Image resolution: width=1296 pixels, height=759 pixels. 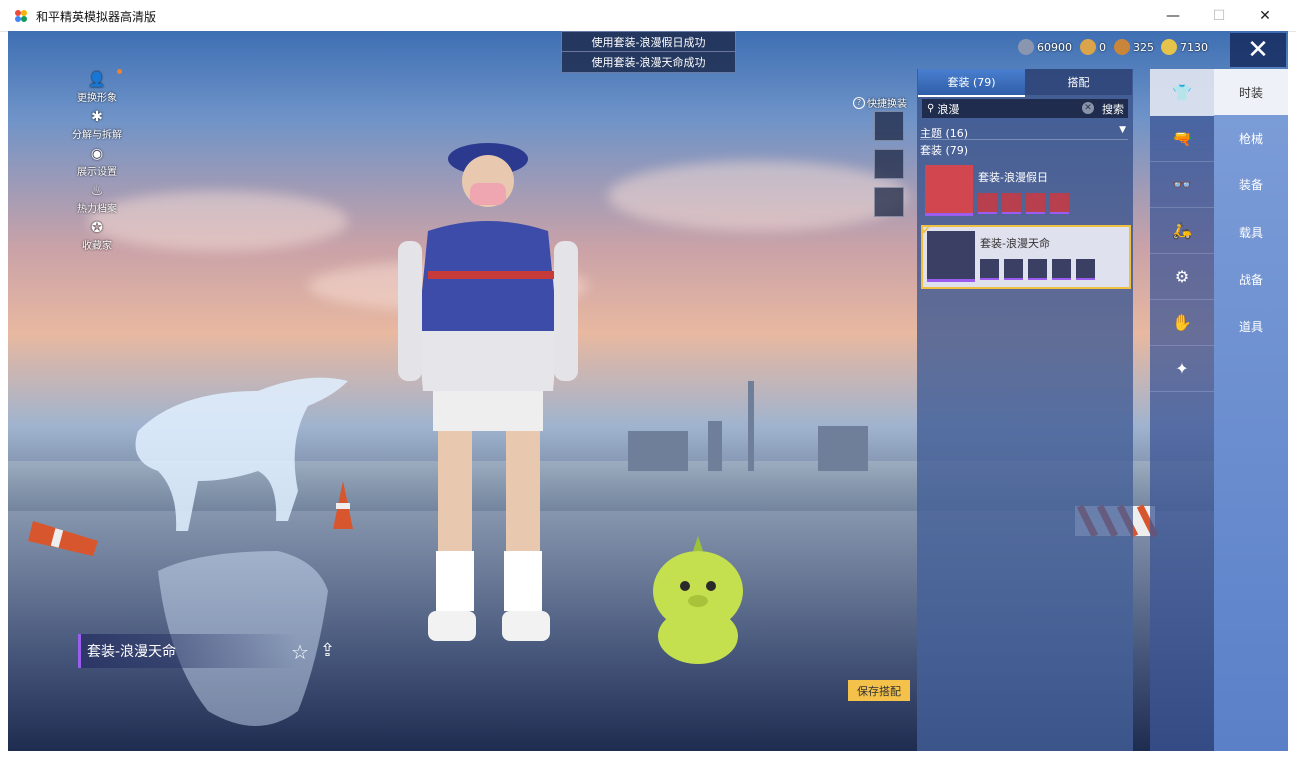 What do you see at coordinates (1251, 410) in the screenshot?
I see `category-name-column: 时装 枪械 装备 载具 战备 道具` at bounding box center [1251, 410].